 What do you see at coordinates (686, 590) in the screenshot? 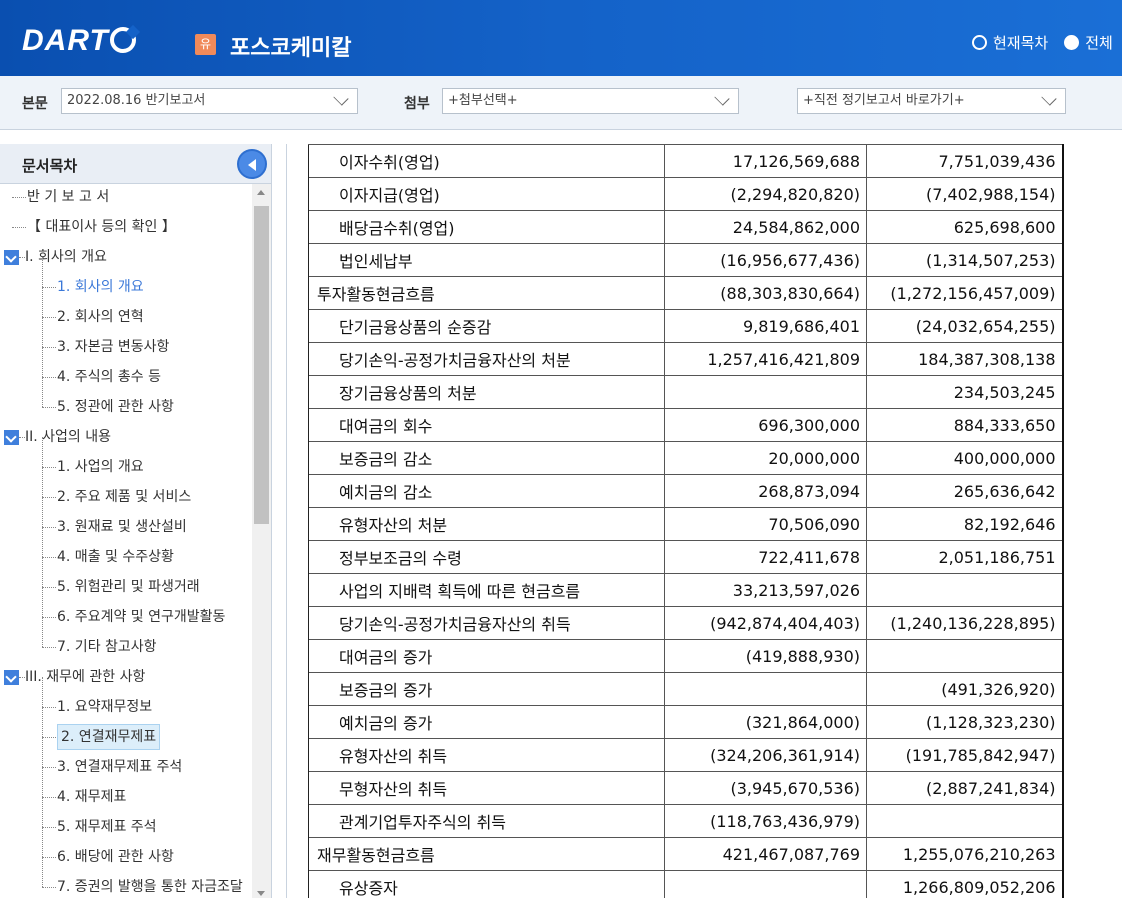
I see `table-row: 사업의 지배력 획득에 따른 현금흐름 33,213,597,026` at bounding box center [686, 590].